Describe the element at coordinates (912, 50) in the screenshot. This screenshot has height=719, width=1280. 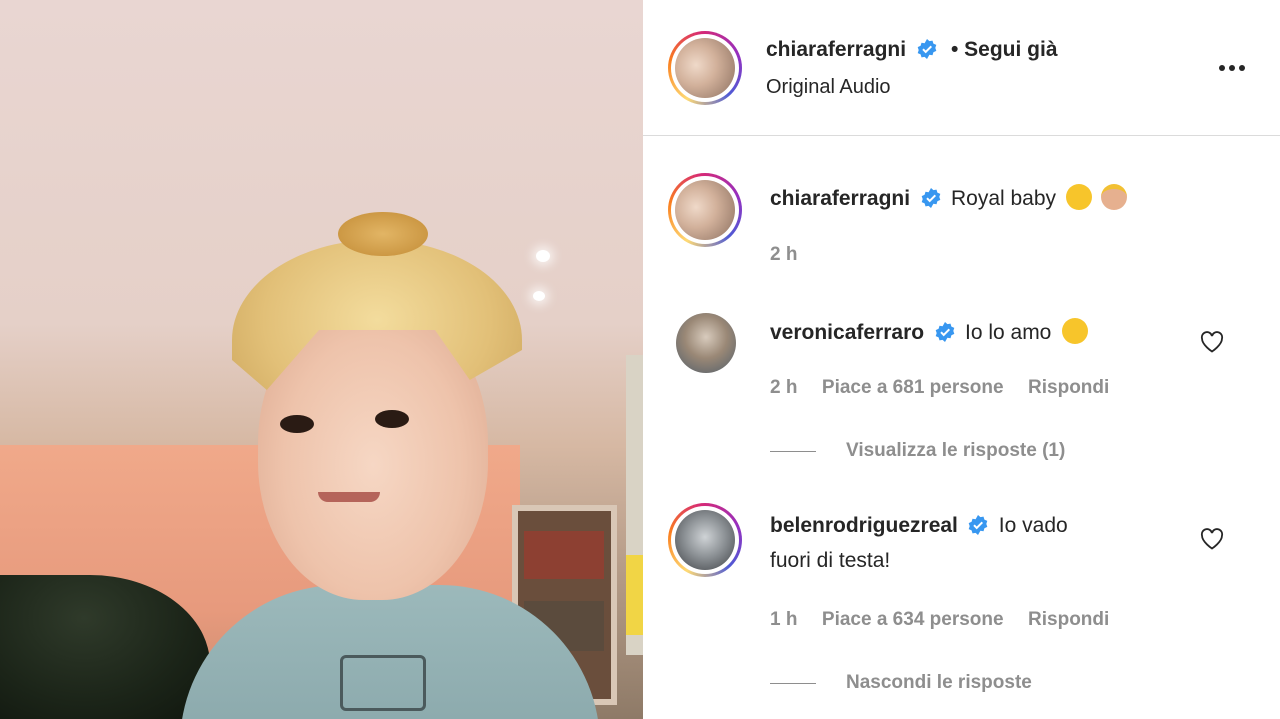
I see `header-user-line: chiaraferragni • Segui già` at that location.